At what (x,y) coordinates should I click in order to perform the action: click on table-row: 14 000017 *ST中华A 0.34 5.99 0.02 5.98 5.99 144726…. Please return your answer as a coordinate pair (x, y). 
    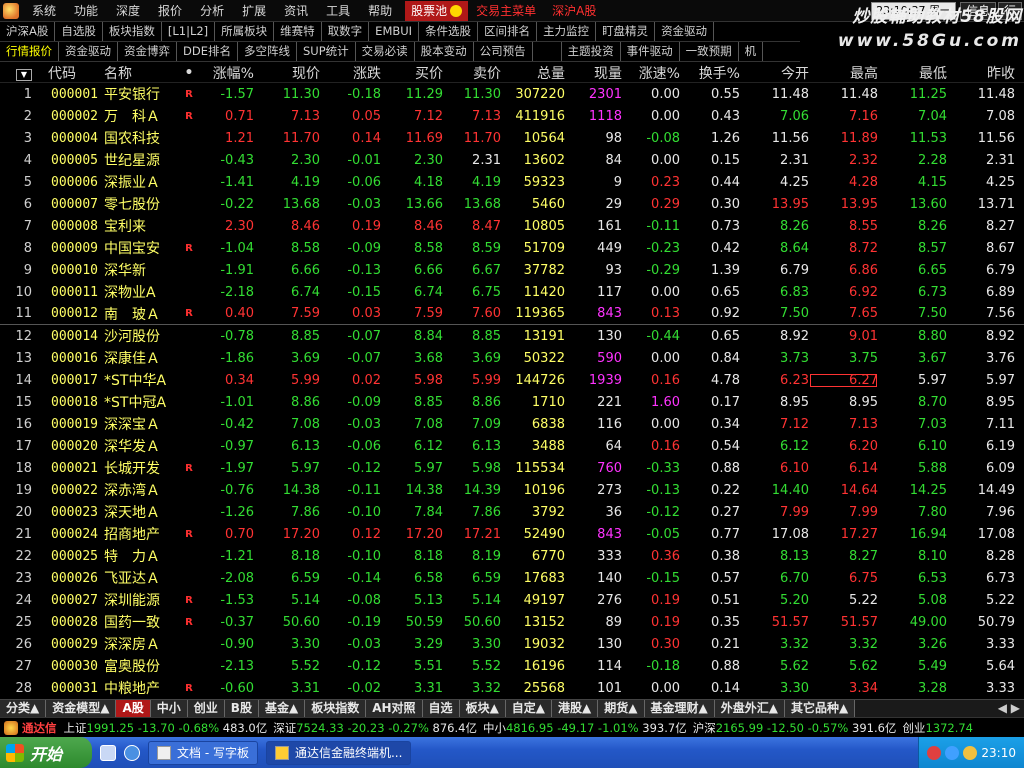
    Looking at the image, I should click on (512, 380).